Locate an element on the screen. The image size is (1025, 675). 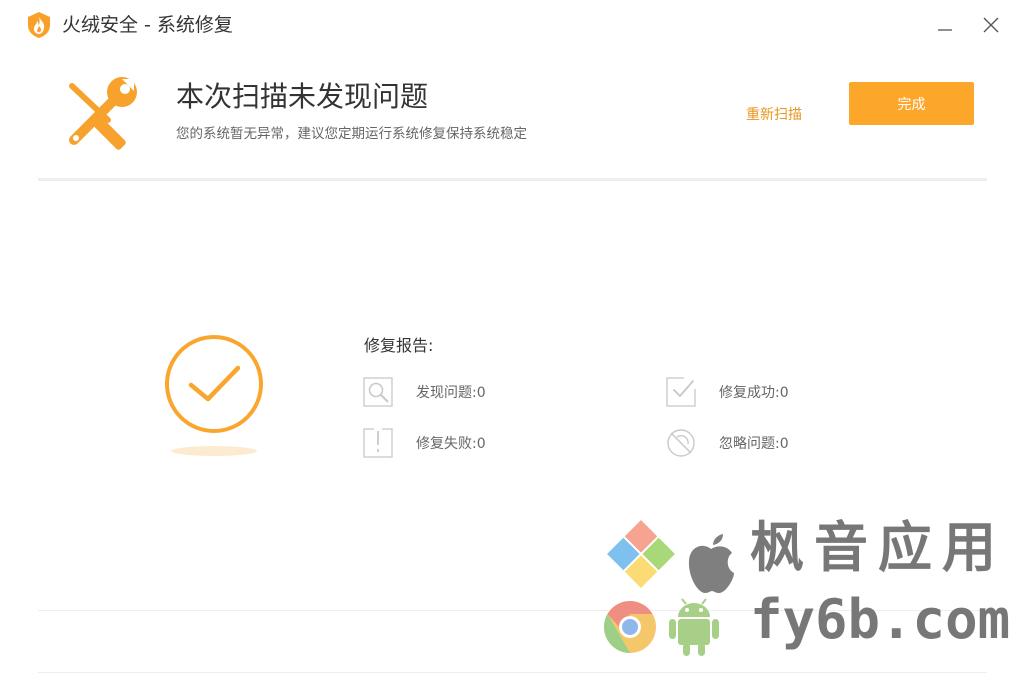
checkbox-check-icon is located at coordinates (681, 392).